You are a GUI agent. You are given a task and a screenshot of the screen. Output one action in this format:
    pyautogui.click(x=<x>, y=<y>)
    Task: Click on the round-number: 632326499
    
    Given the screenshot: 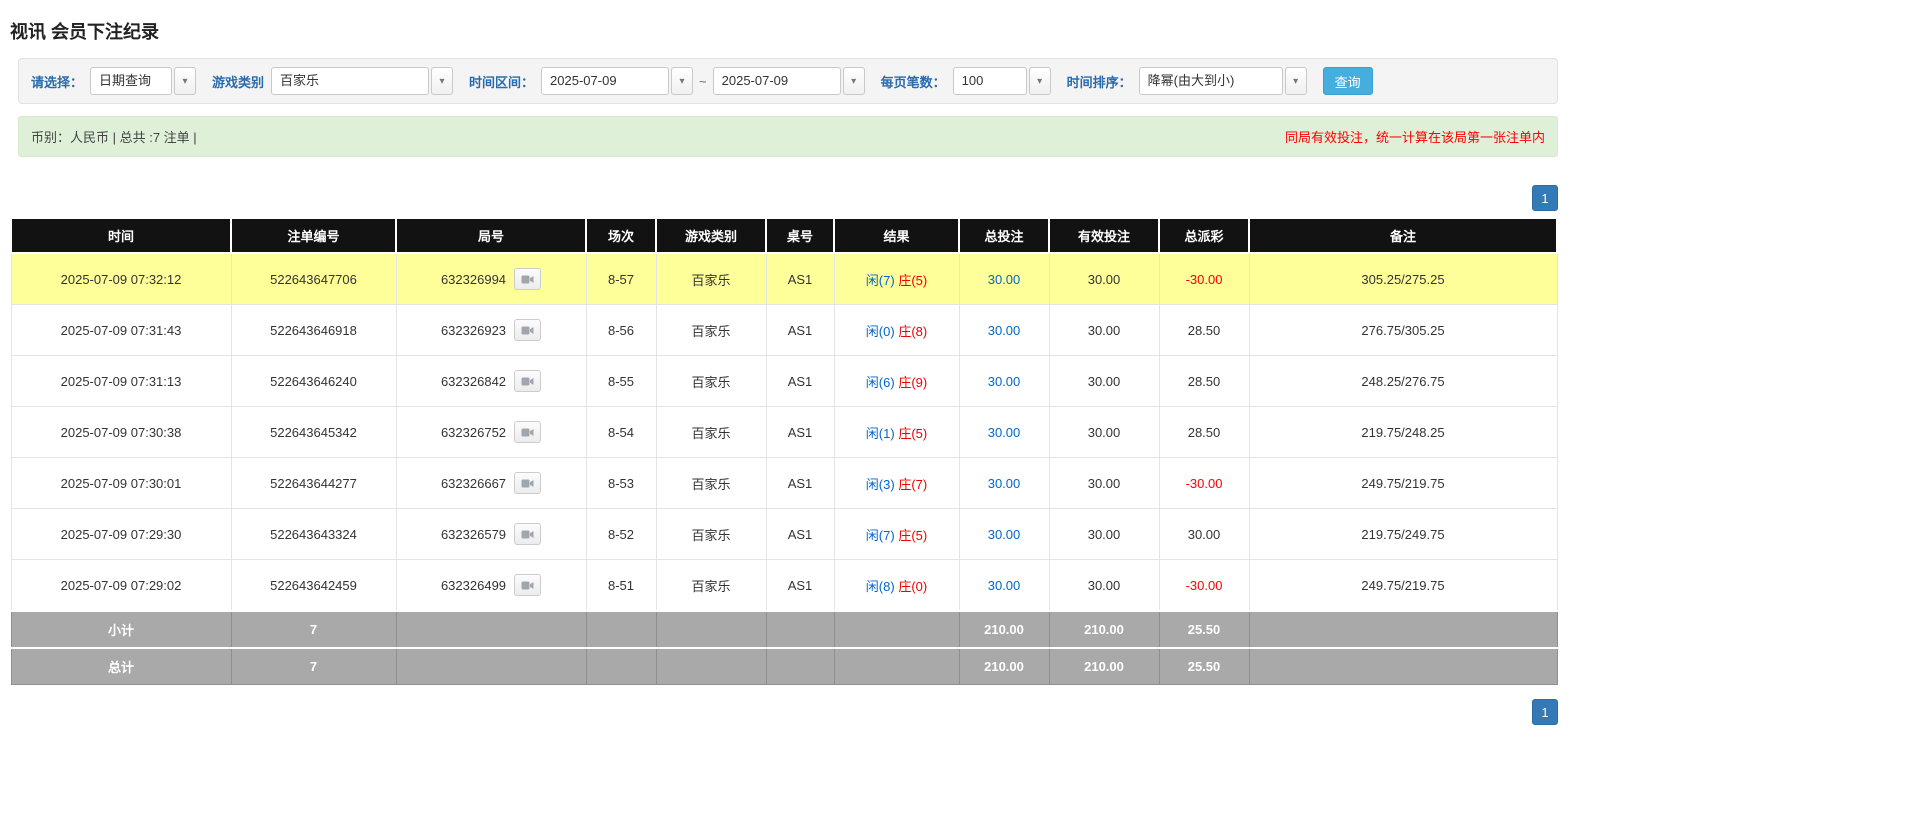 What is the action you would take?
    pyautogui.click(x=473, y=585)
    